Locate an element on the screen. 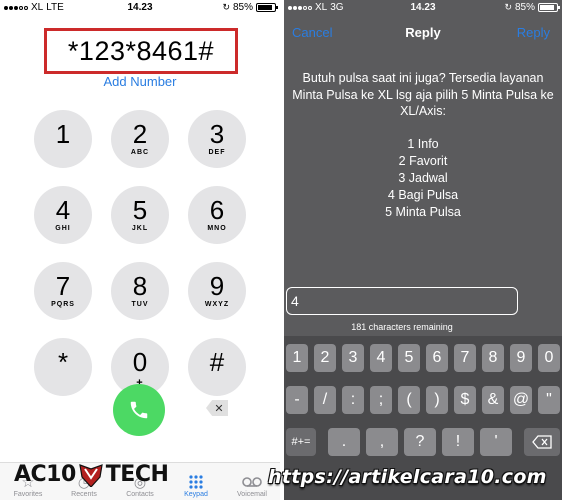 The width and height of the screenshot is (562, 500). key-period: . is located at coordinates (344, 442).